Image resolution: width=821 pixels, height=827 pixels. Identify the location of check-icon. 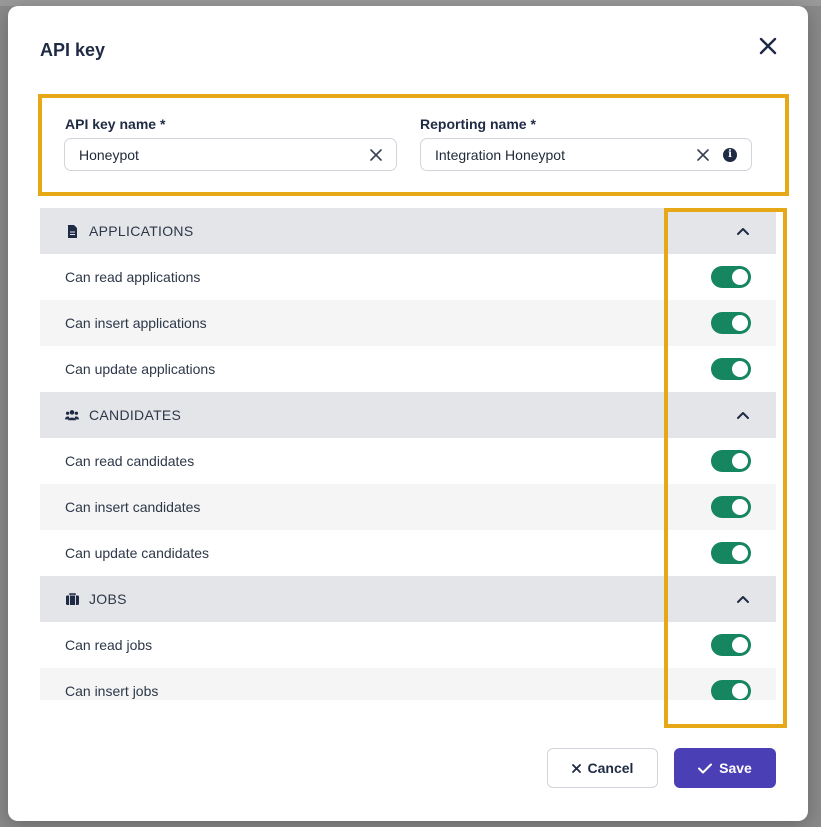
(705, 768).